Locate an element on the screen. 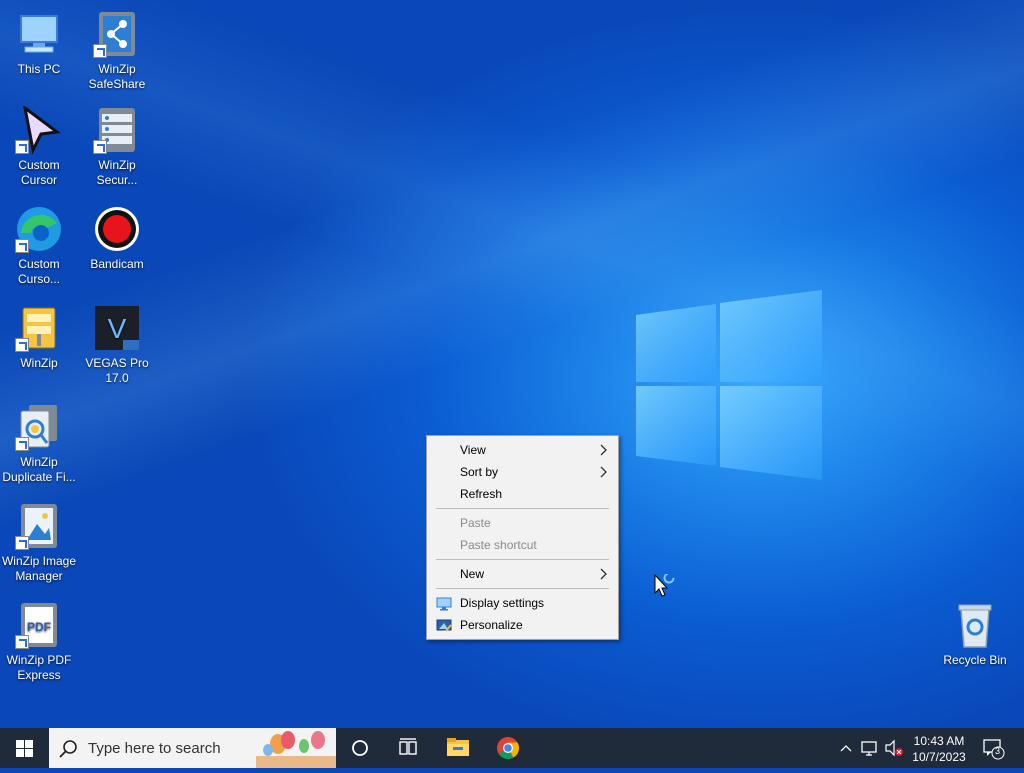  folder-icon is located at coordinates (458, 747).